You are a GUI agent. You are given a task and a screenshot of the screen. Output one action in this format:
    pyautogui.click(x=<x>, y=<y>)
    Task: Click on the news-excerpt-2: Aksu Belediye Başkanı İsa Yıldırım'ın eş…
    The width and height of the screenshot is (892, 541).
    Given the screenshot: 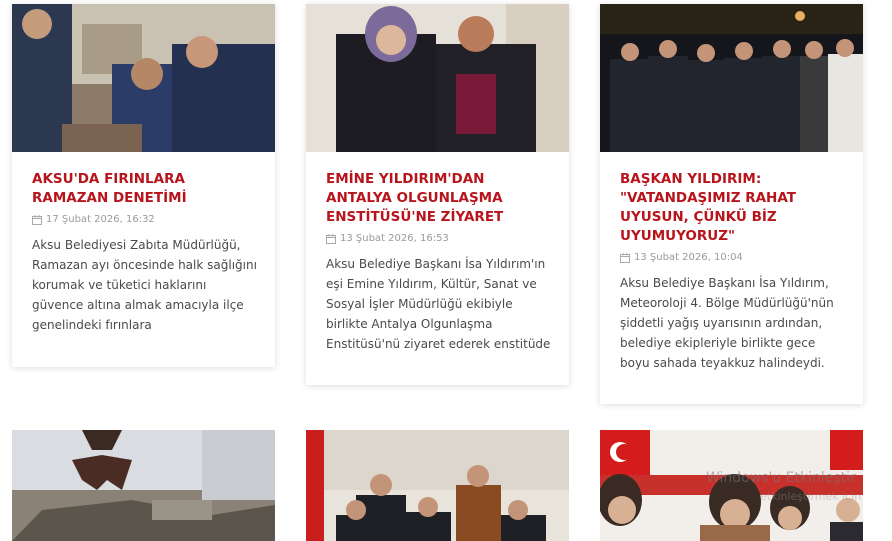 What is the action you would take?
    pyautogui.click(x=438, y=304)
    